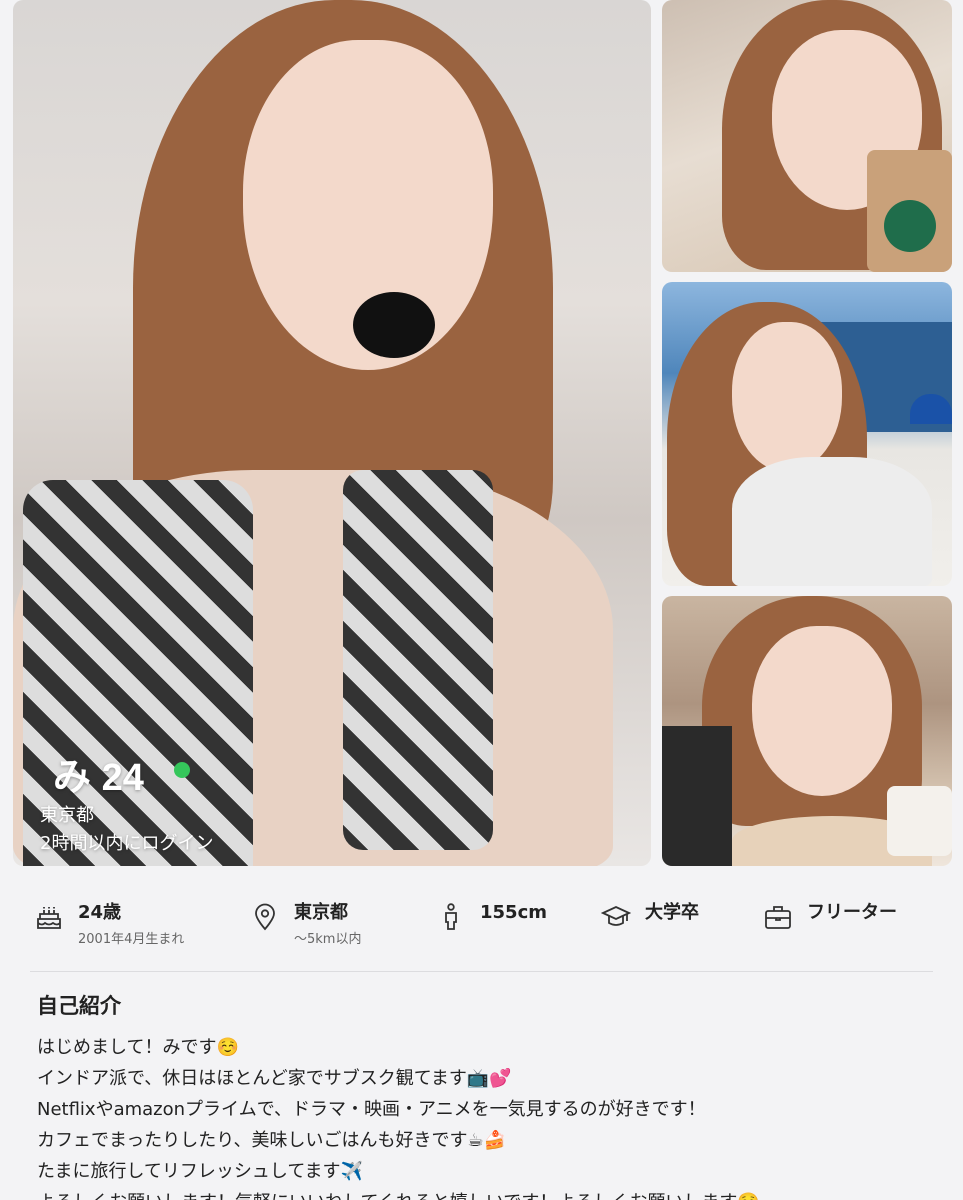 The width and height of the screenshot is (963, 1200). What do you see at coordinates (778, 917) in the screenshot?
I see `briefcase-icon` at bounding box center [778, 917].